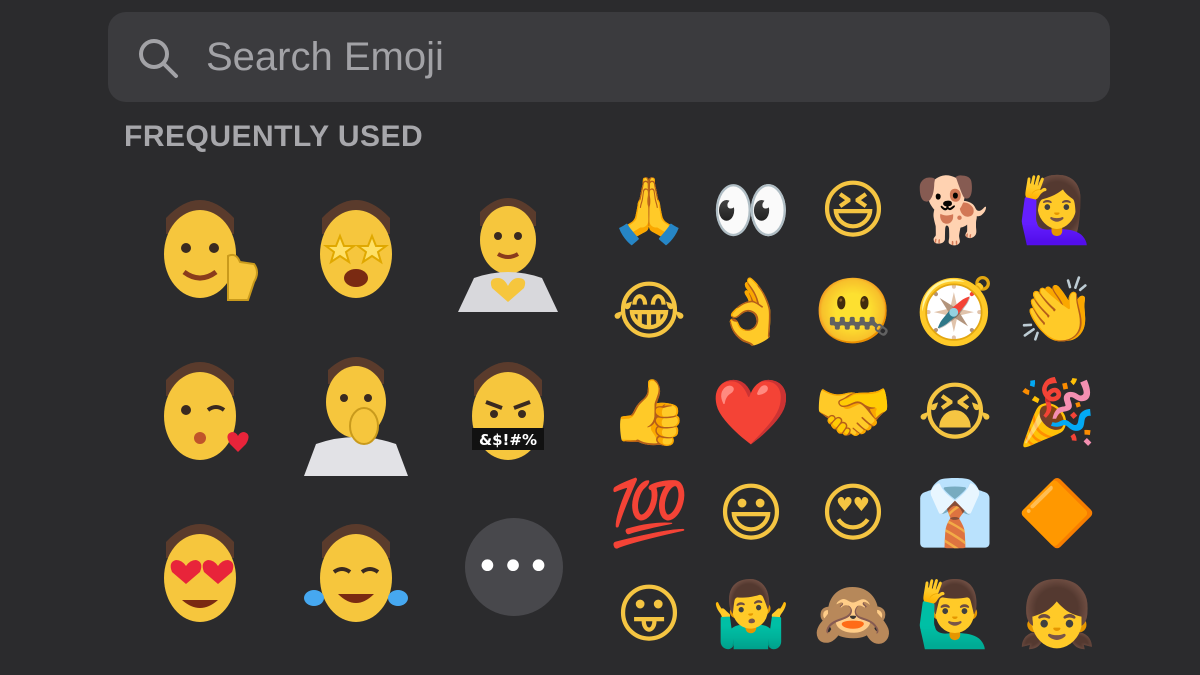 The image size is (1200, 675). I want to click on emoji-tongue-out: 😛, so click(649, 614).